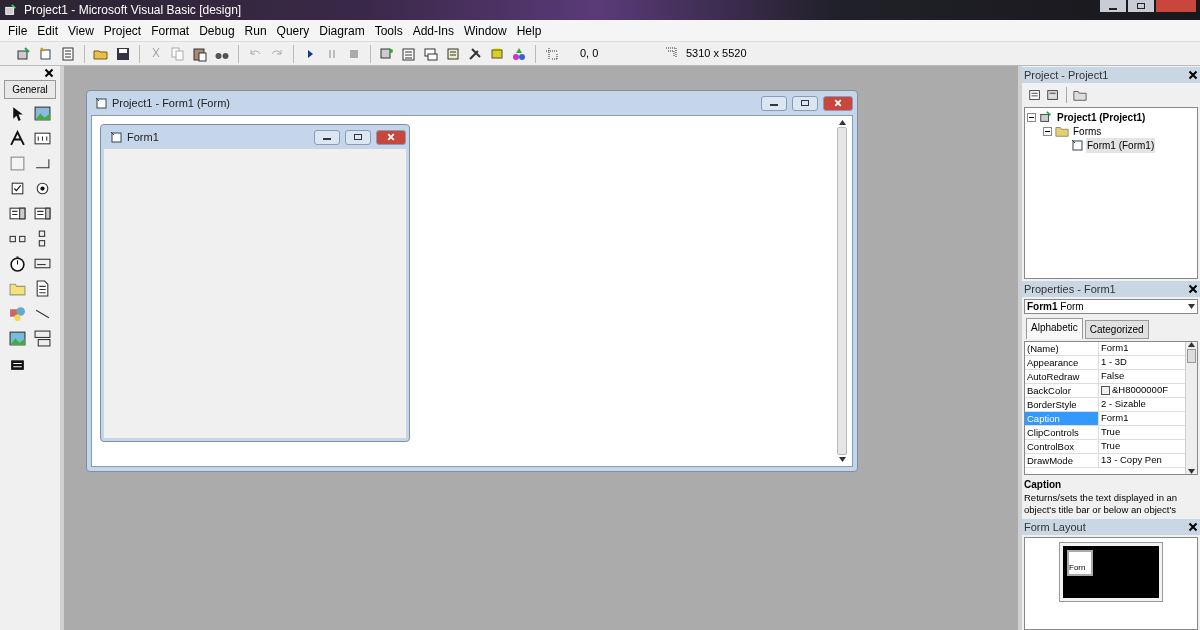 This screenshot has width=1200, height=630. I want to click on property-name: Appearance, so click(1062, 362).